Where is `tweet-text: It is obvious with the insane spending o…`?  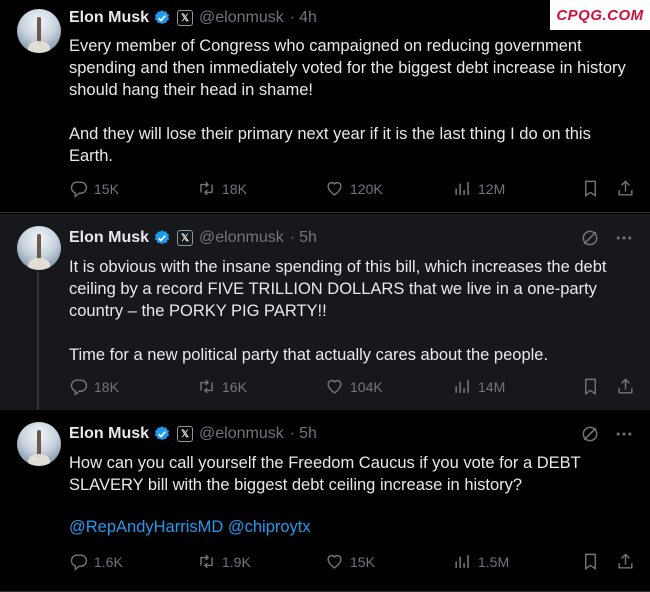 tweet-text: It is obvious with the insane spending o… is located at coordinates (338, 311).